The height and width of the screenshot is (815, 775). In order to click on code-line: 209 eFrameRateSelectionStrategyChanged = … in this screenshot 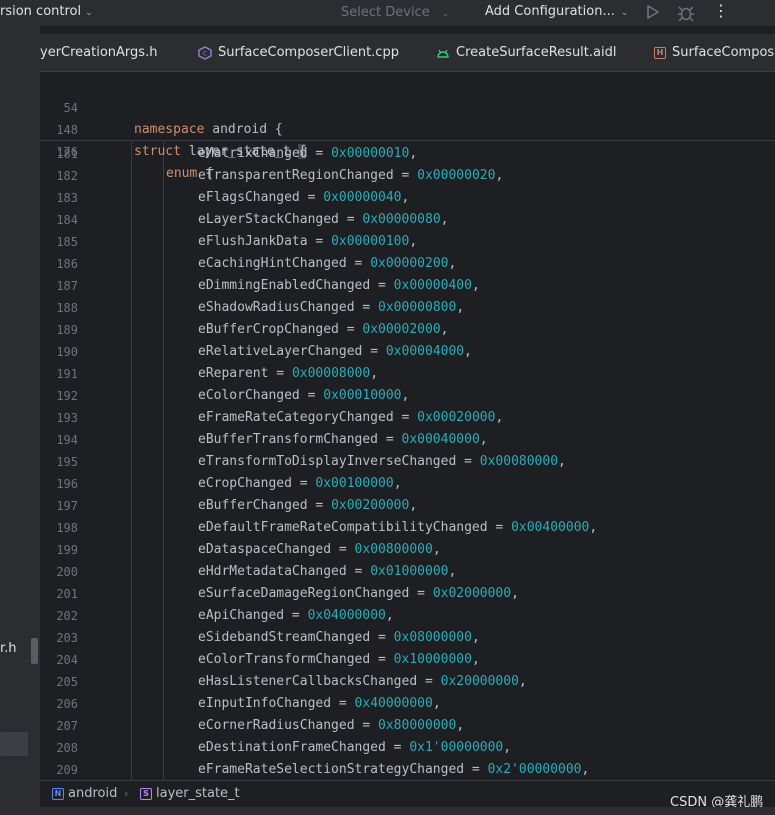, I will do `click(407, 769)`.